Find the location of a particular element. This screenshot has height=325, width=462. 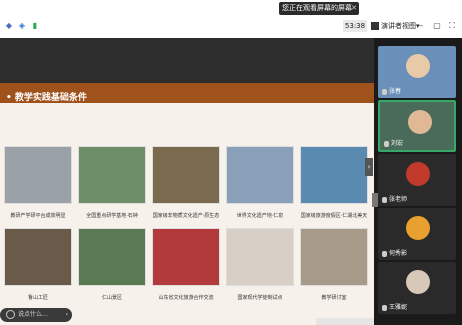

slide-footer-box is located at coordinates (345, 321).